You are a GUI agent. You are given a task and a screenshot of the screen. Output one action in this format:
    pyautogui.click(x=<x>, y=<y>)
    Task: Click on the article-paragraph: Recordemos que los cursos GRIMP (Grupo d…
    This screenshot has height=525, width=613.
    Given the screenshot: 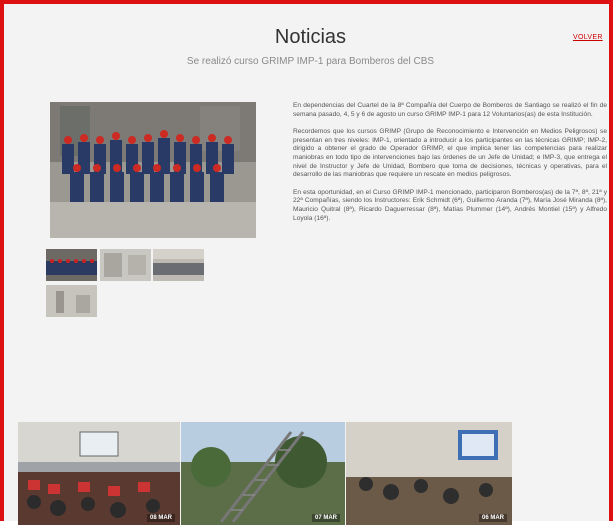 What is the action you would take?
    pyautogui.click(x=450, y=153)
    